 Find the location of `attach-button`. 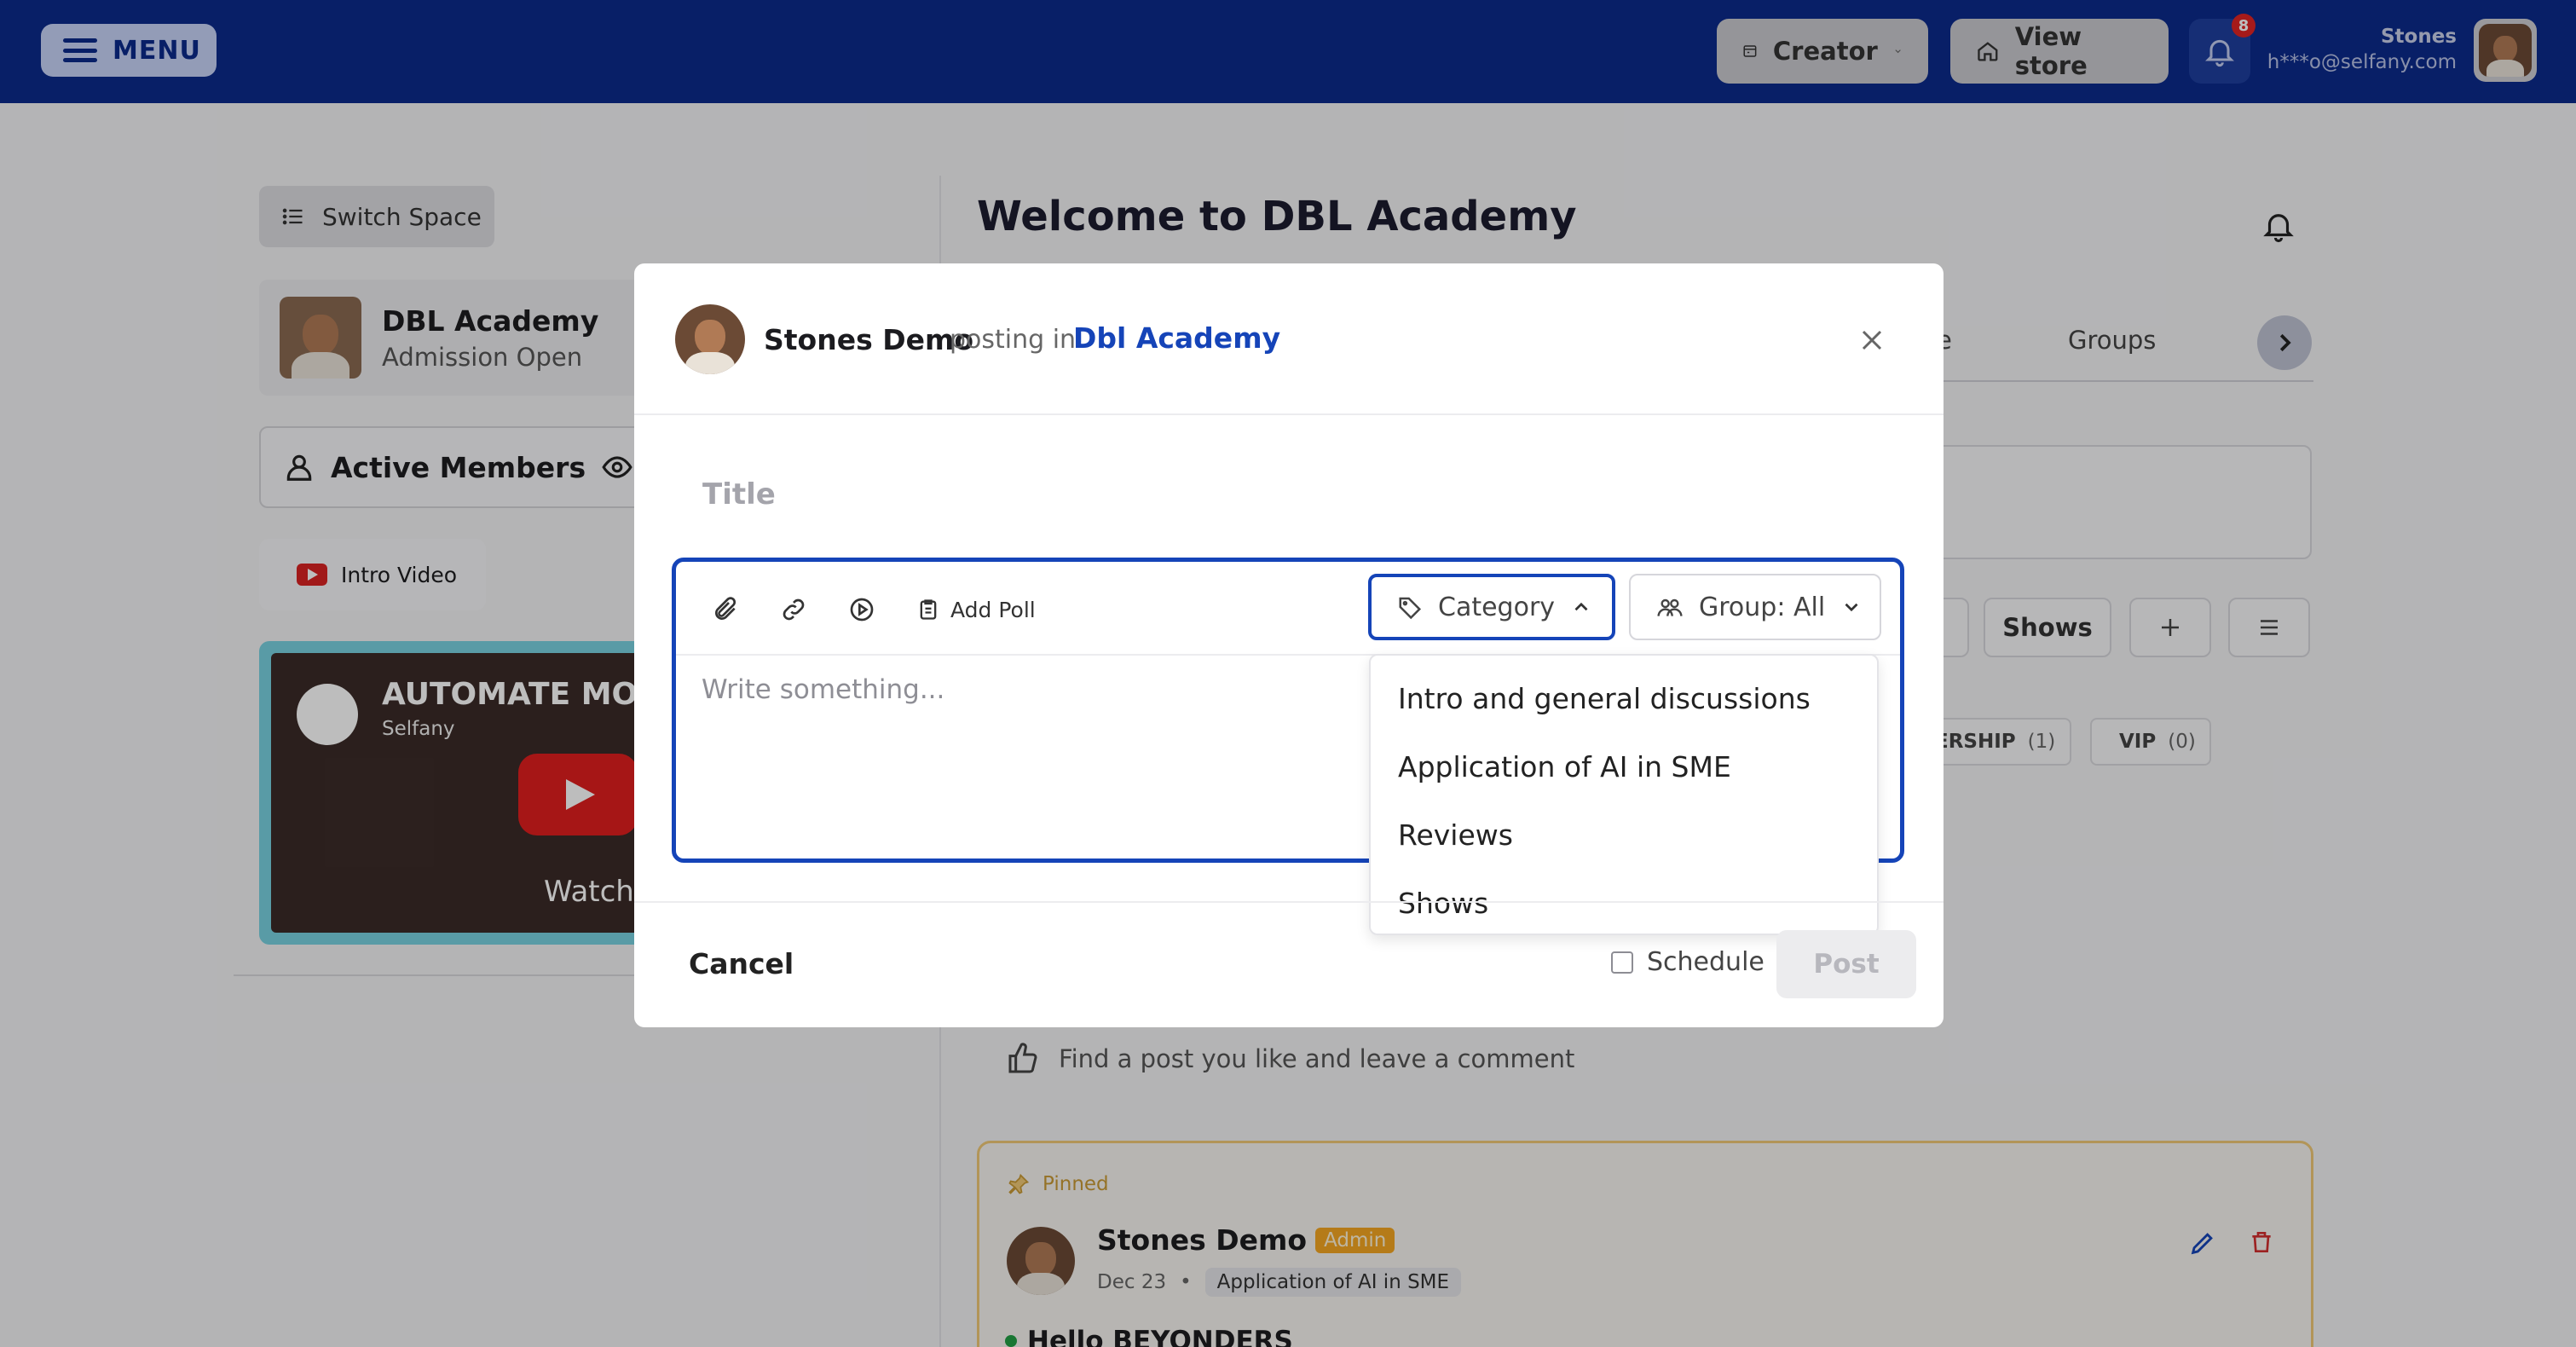

attach-button is located at coordinates (725, 610).